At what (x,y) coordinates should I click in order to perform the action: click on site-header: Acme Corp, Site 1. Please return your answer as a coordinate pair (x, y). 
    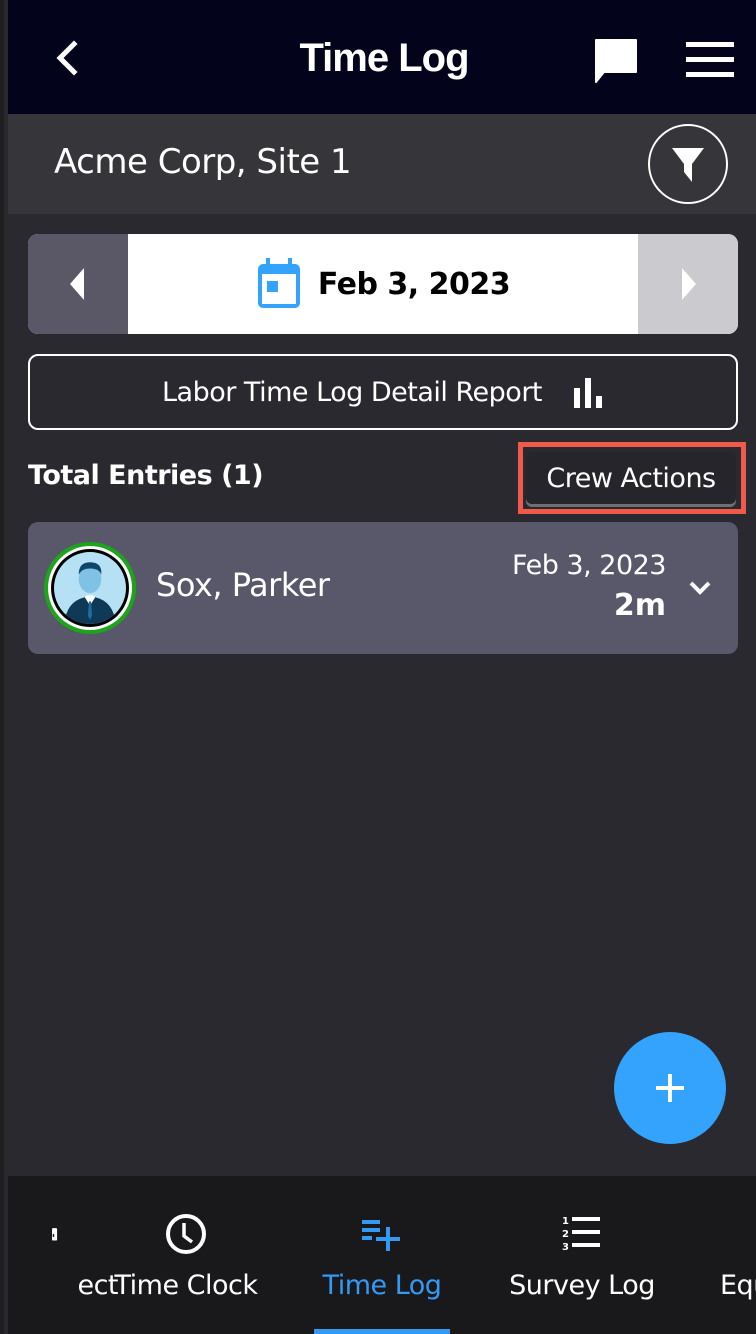
    Looking at the image, I should click on (382, 164).